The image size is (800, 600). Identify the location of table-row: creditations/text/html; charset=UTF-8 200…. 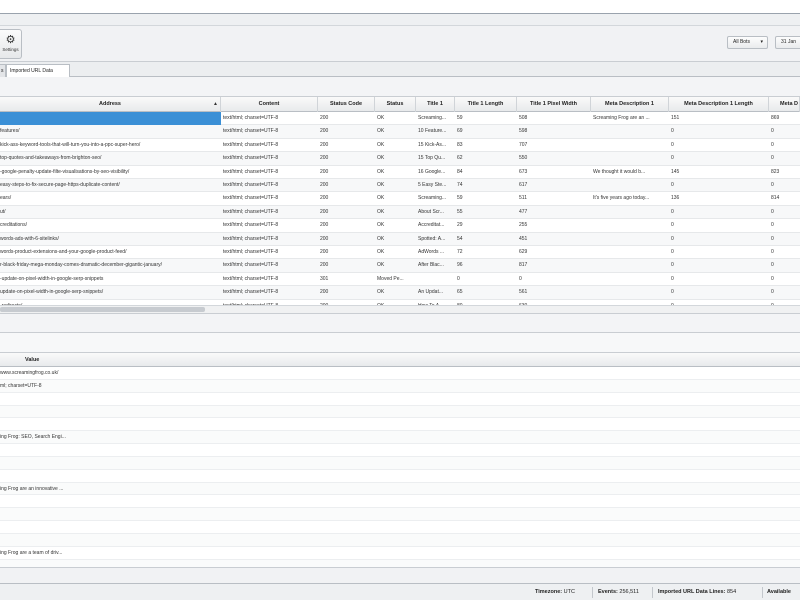
(400, 226).